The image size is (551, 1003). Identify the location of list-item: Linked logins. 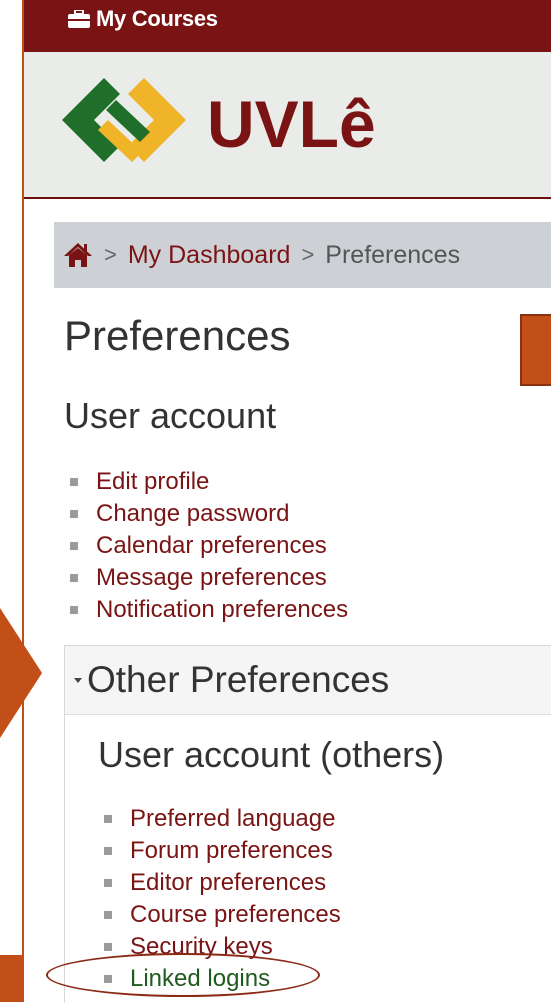
(219, 979).